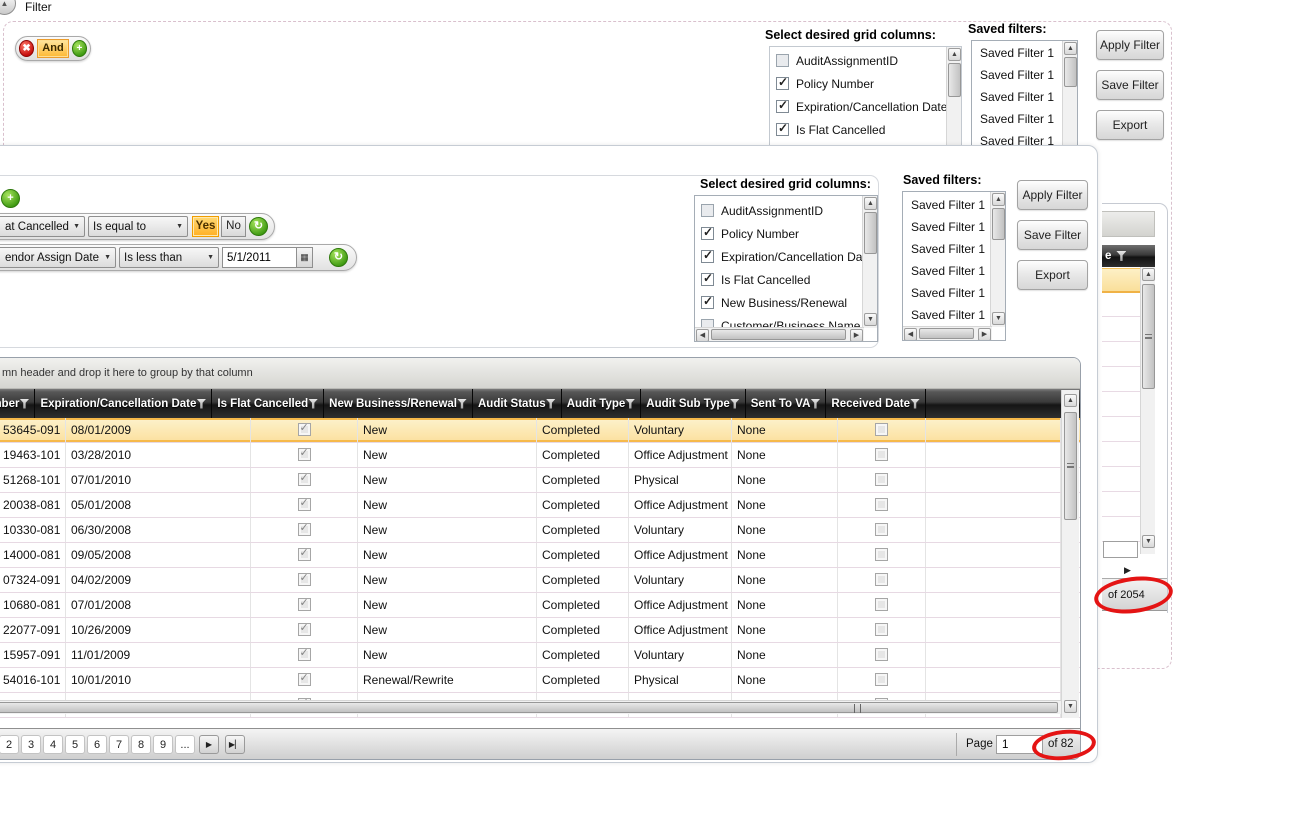  Describe the element at coordinates (169, 257) in the screenshot. I see `operator-dropdown-2: Is less than ▼` at that location.